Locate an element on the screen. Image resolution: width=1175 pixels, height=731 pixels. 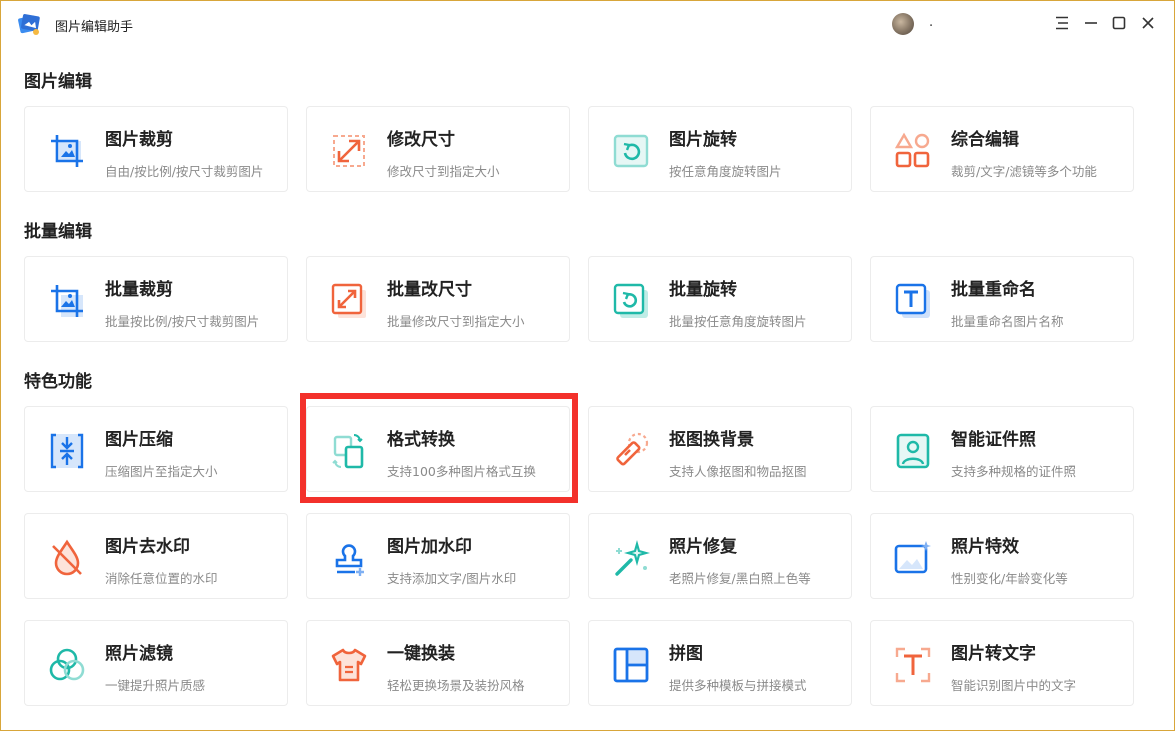
resize-icon is located at coordinates (349, 151).